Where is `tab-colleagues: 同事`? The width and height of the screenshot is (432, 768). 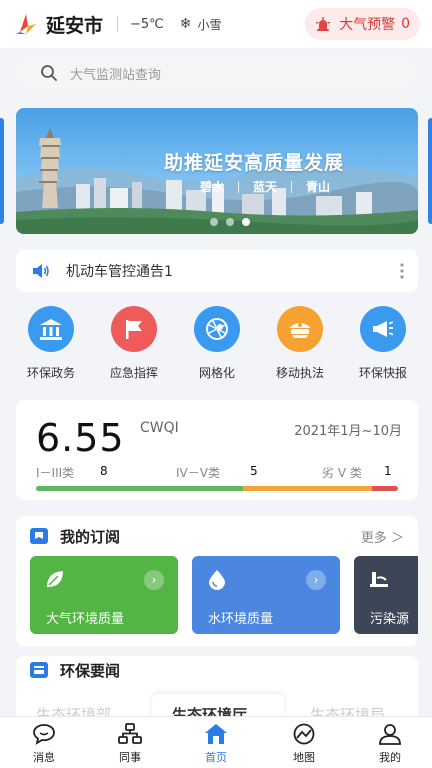
tab-colleagues: 同事 is located at coordinates (130, 744).